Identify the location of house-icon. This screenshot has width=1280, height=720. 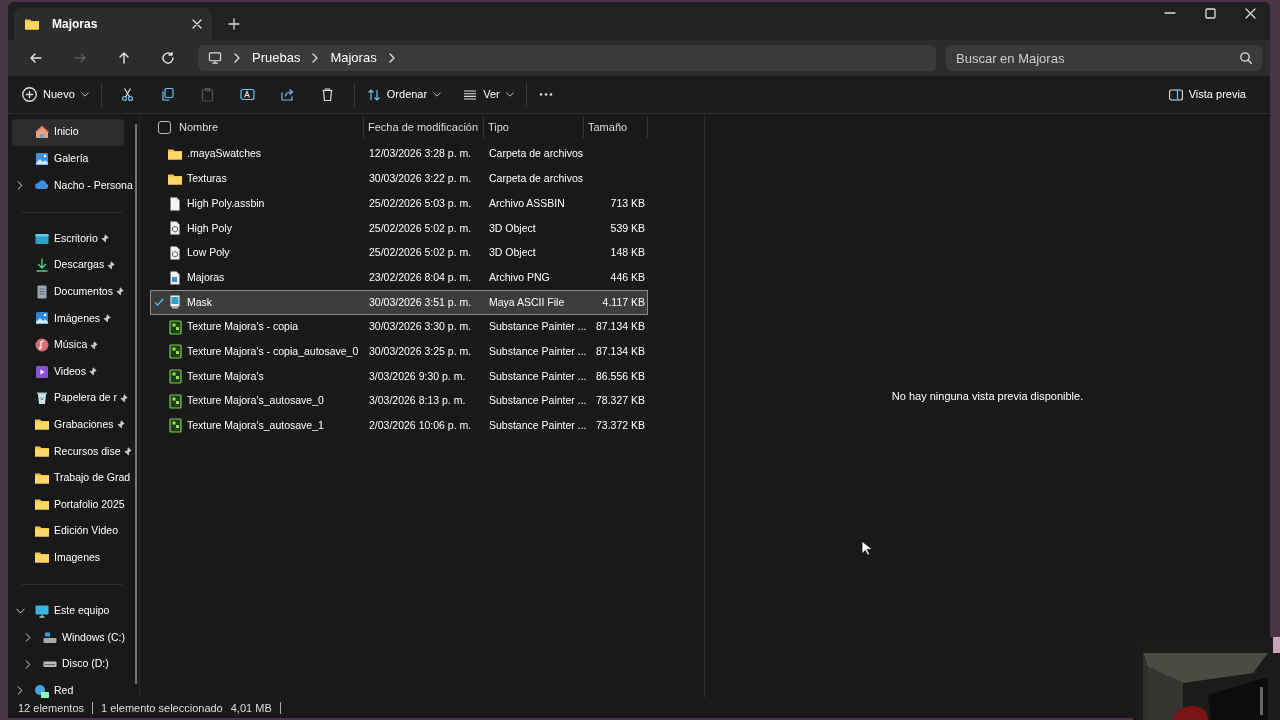
(42, 132).